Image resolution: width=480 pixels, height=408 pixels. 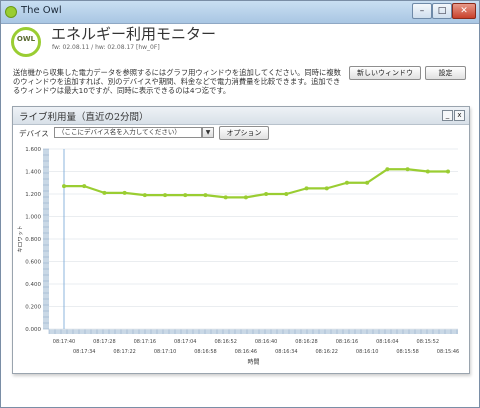 I want to click on x-tick-label: 08:16:58, so click(x=205, y=352).